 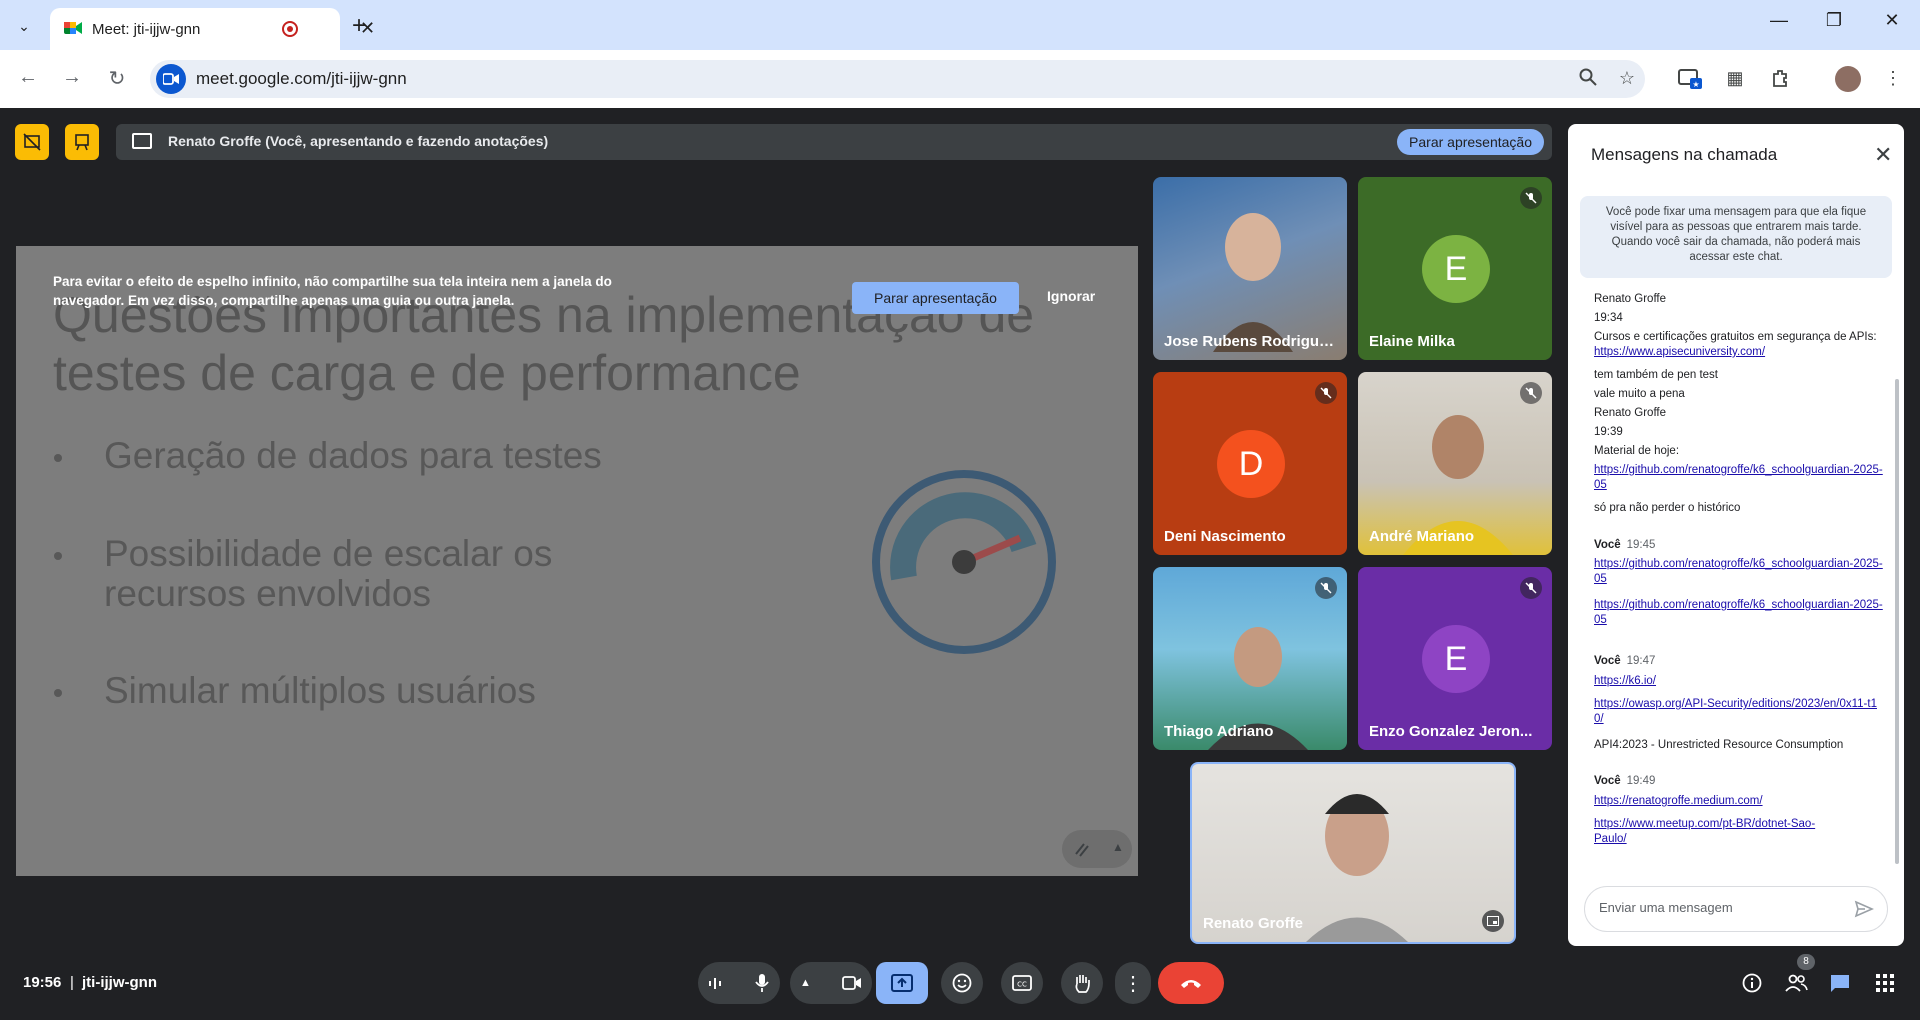 What do you see at coordinates (852, 983) in the screenshot?
I see `video-camera-icon` at bounding box center [852, 983].